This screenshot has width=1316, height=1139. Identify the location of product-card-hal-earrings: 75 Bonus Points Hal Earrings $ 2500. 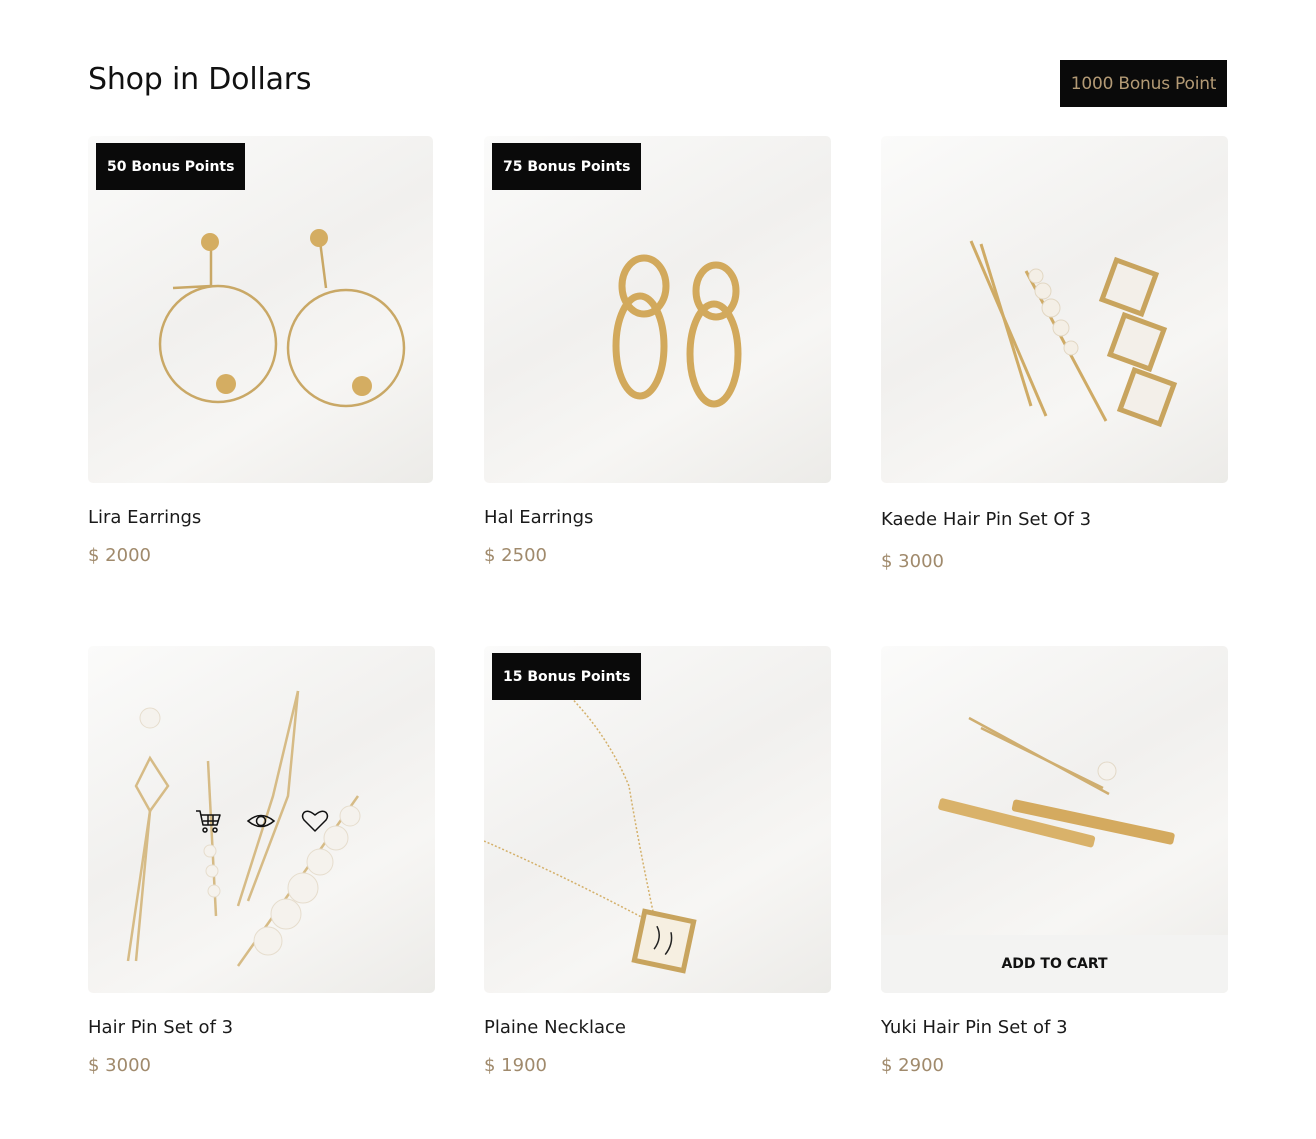
(657, 356).